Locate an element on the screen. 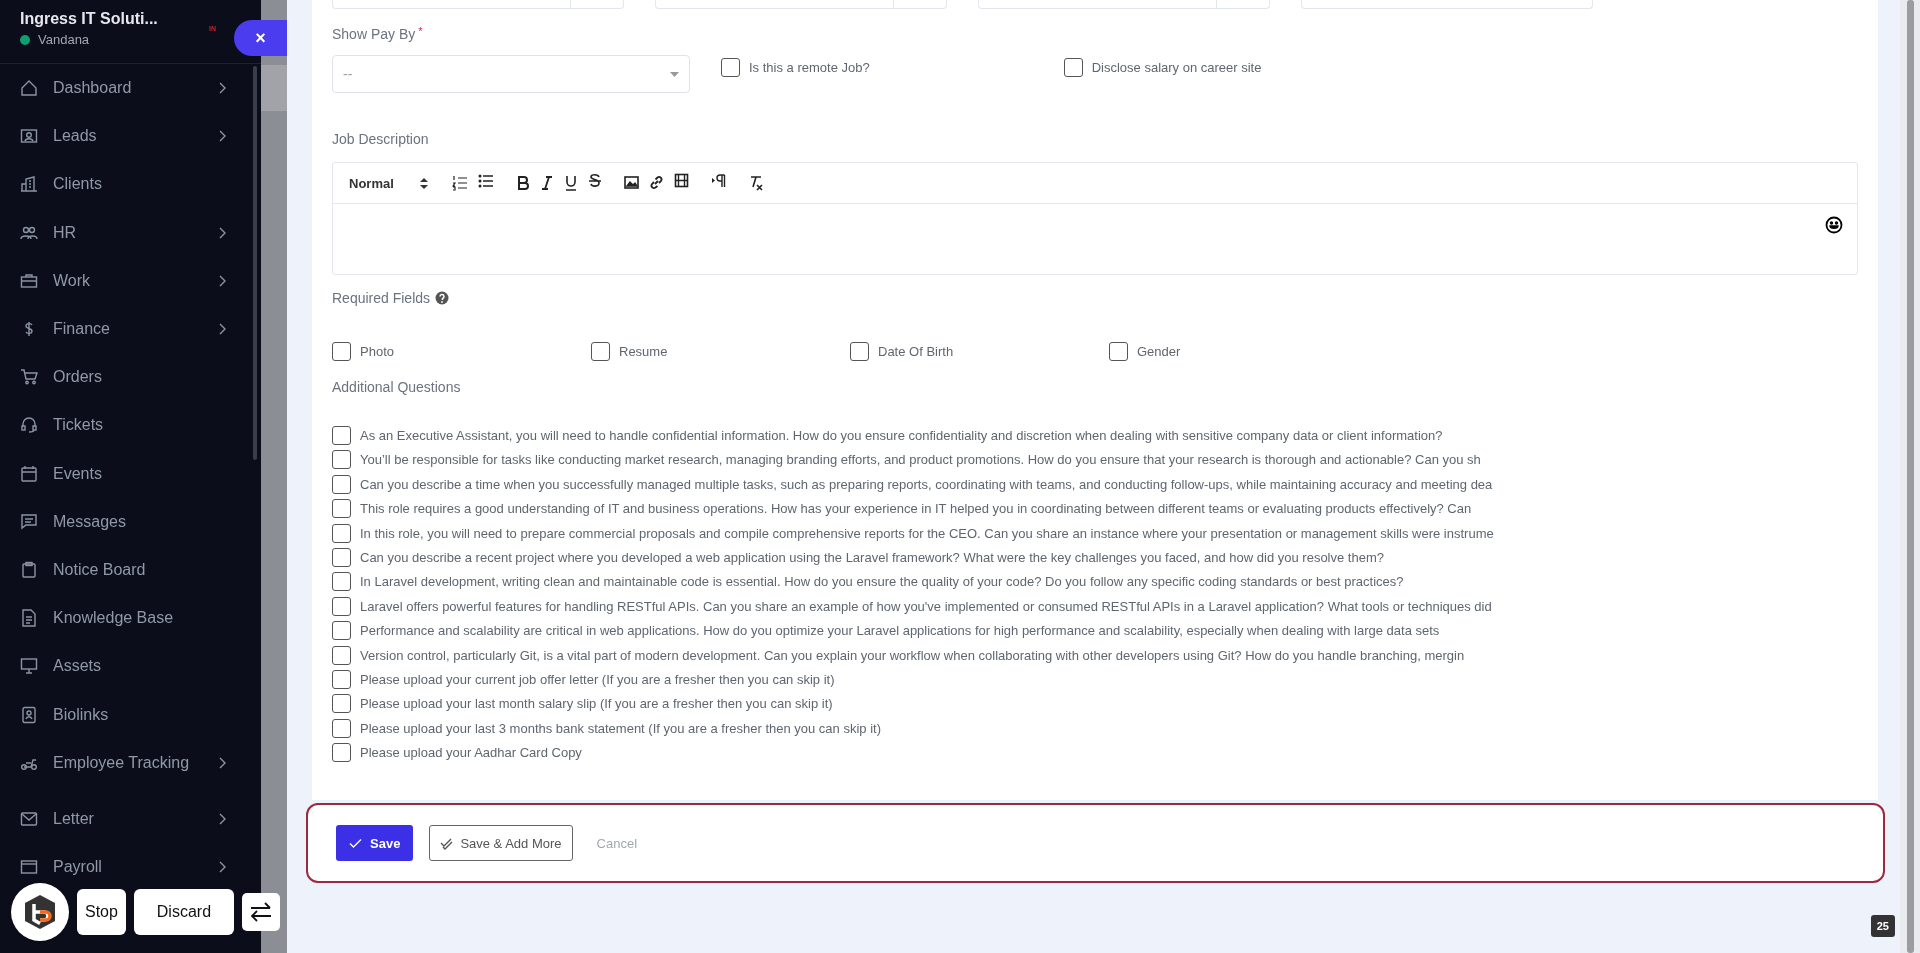 The image size is (1920, 953). swap-arrows-icon is located at coordinates (260, 912).